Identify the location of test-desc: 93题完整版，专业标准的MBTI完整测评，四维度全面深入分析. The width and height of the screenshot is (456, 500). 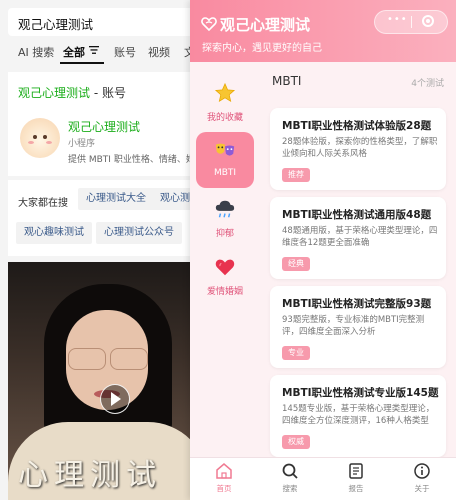
(353, 326).